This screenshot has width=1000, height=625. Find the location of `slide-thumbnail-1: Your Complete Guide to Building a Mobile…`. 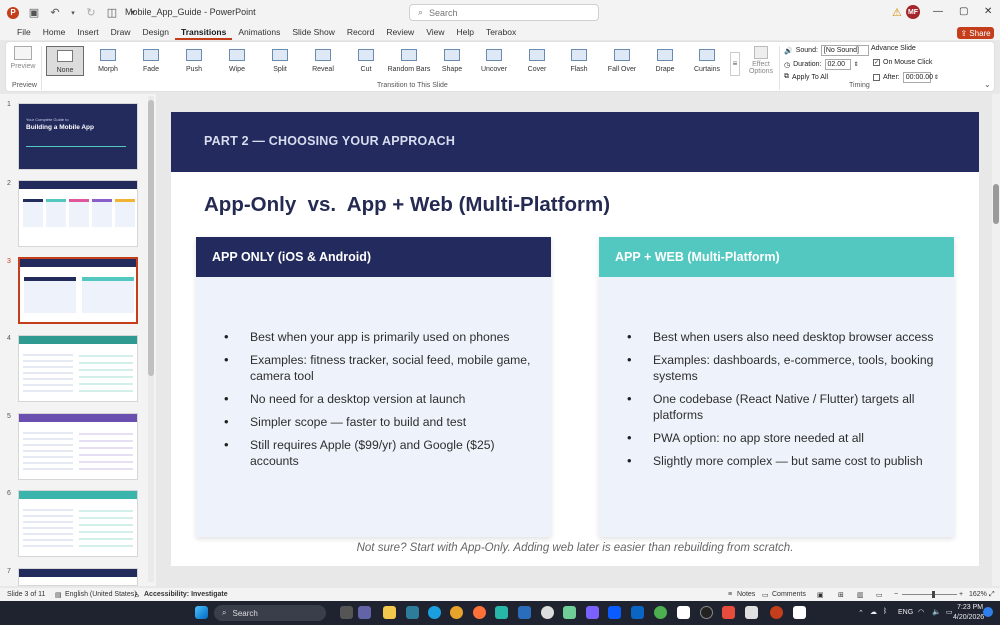

slide-thumbnail-1: Your Complete Guide to Building a Mobile… is located at coordinates (78, 136).